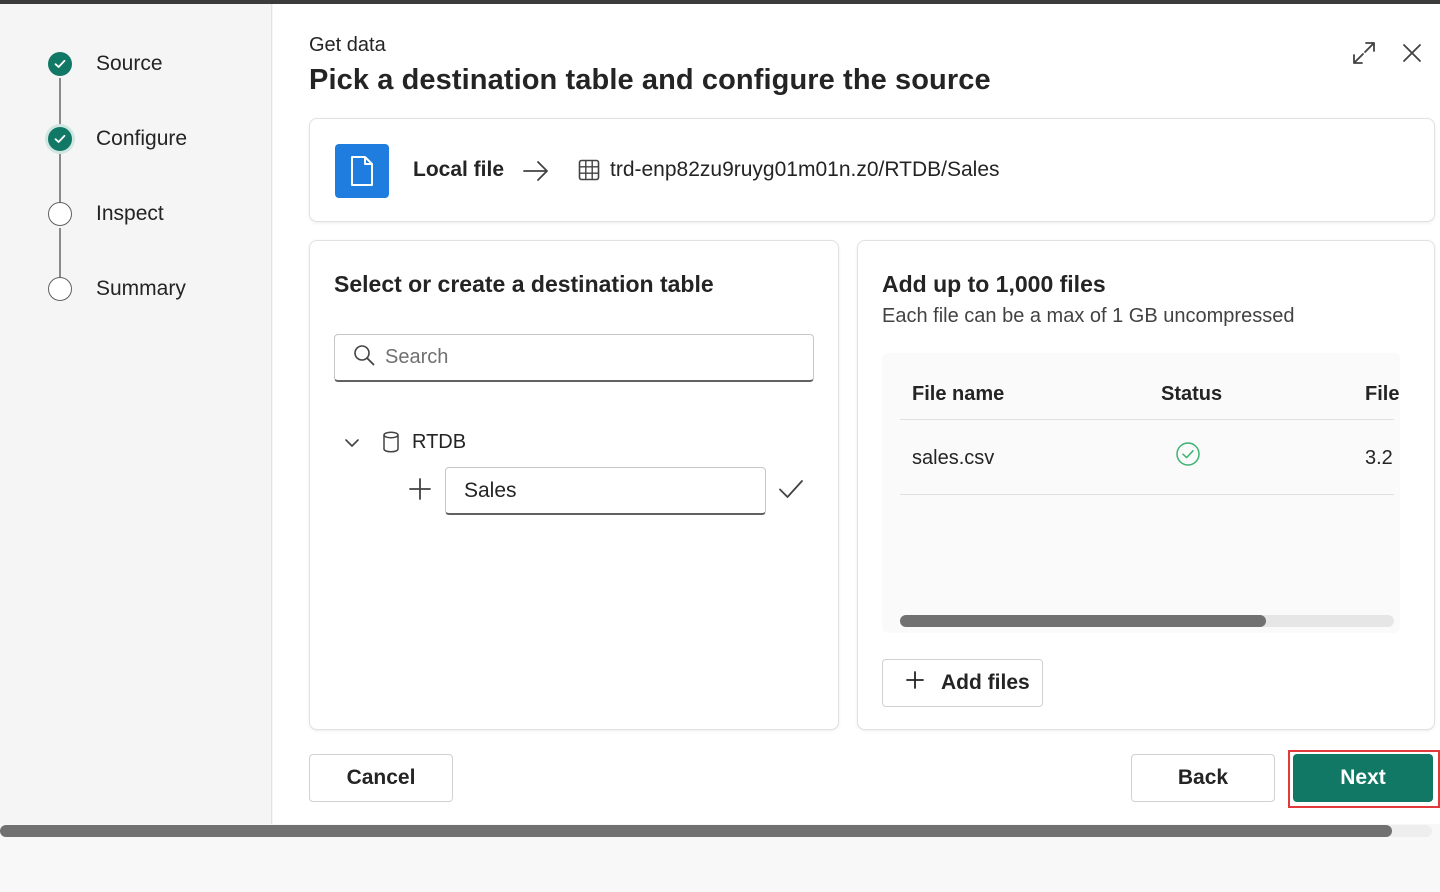  I want to click on destination-path: trd-enp82zu9ruyg01m01n.z0/RTDB/Sales, so click(805, 169).